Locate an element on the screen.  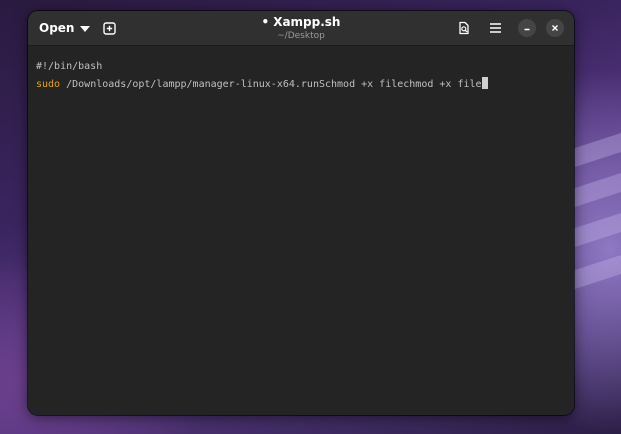
close-icon is located at coordinates (555, 28).